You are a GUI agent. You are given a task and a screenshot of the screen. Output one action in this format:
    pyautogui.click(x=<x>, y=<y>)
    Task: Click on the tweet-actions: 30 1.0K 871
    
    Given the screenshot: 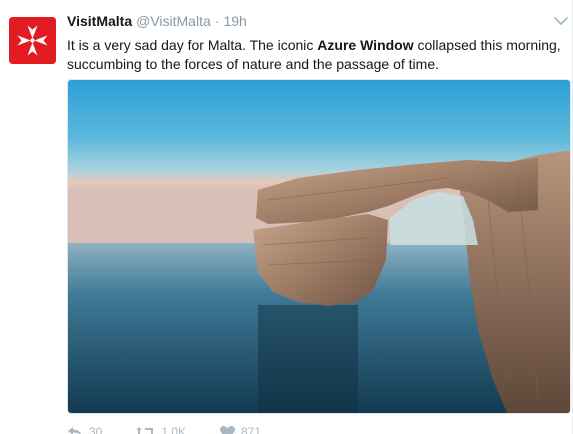 What is the action you would take?
    pyautogui.click(x=181, y=429)
    